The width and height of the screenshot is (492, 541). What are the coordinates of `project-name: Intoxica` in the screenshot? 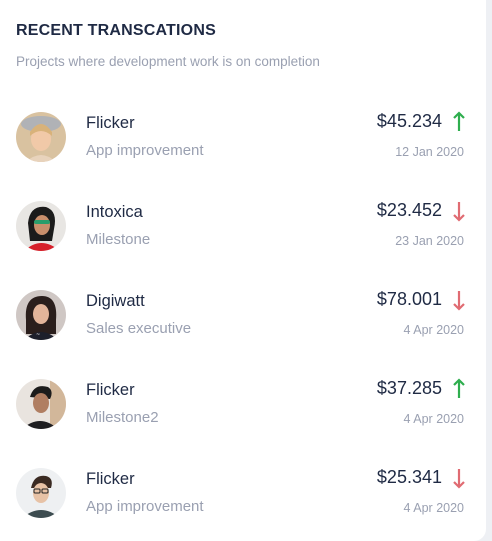 It's located at (114, 212).